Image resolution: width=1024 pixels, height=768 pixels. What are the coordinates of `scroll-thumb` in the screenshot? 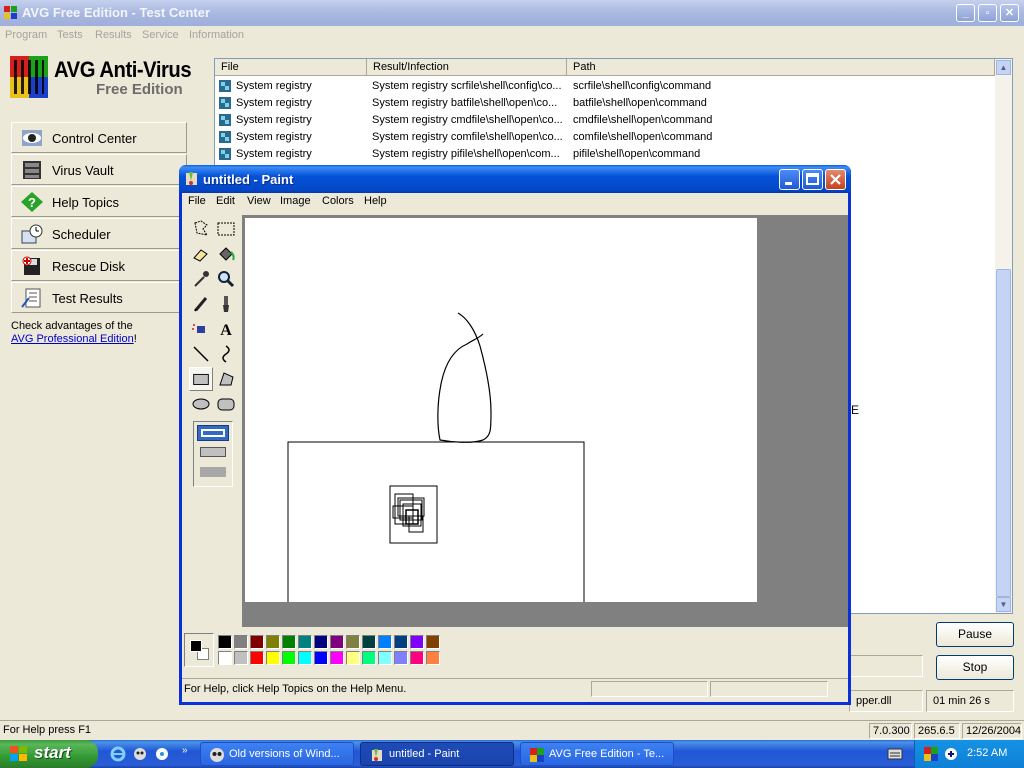 It's located at (1003, 433).